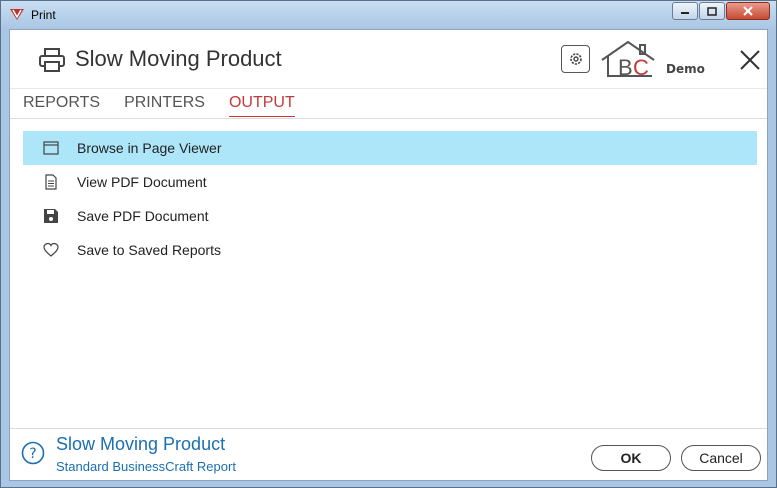  I want to click on output-option-label: Save to Saved Reports, so click(149, 250).